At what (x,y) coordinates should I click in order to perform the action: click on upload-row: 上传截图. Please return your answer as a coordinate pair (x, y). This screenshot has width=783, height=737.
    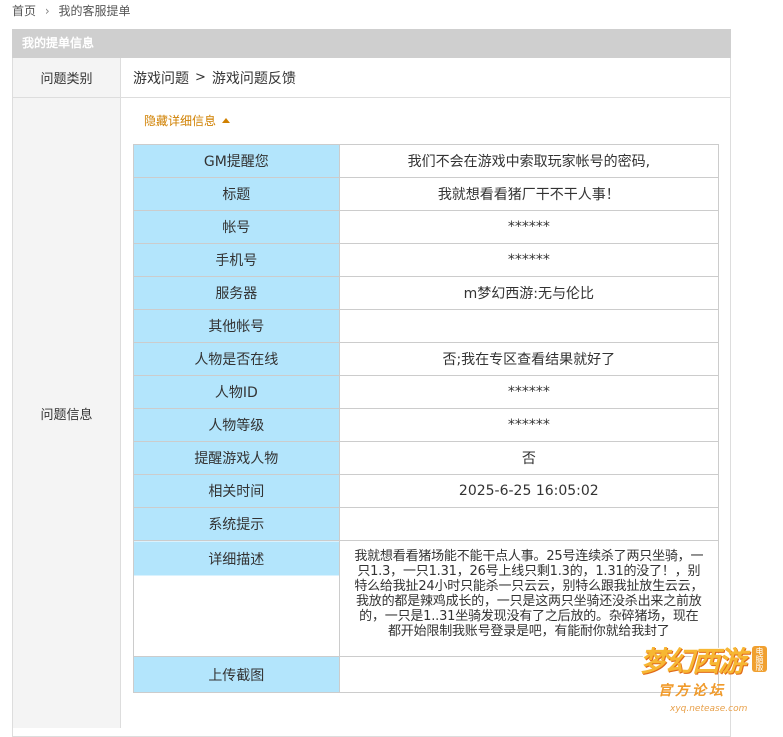
    Looking at the image, I should click on (426, 674).